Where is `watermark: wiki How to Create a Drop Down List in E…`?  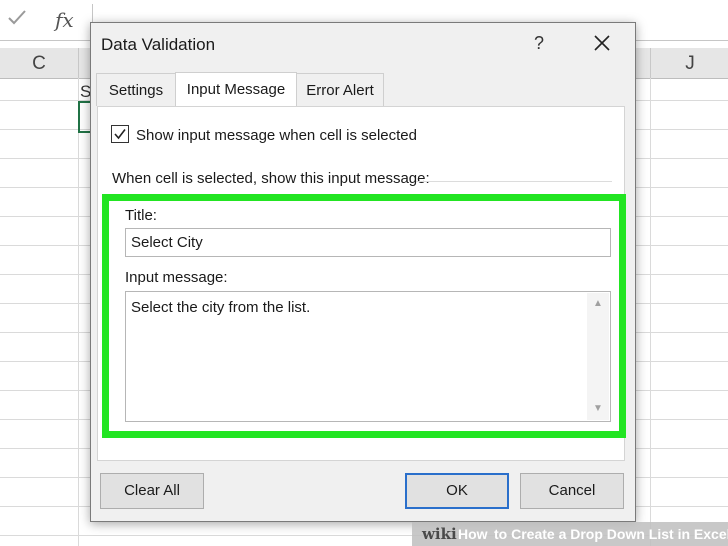 watermark: wiki How to Create a Drop Down List in E… is located at coordinates (570, 534).